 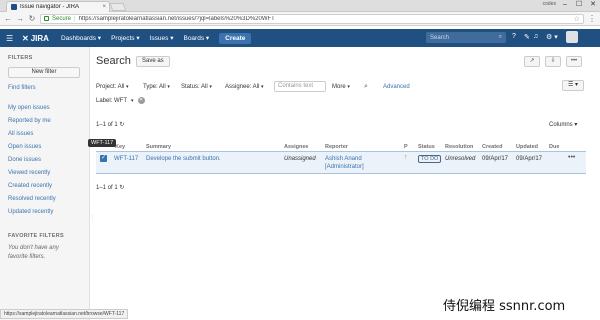 What do you see at coordinates (593, 5) in the screenshot?
I see `close-window-icon: ✕` at bounding box center [593, 5].